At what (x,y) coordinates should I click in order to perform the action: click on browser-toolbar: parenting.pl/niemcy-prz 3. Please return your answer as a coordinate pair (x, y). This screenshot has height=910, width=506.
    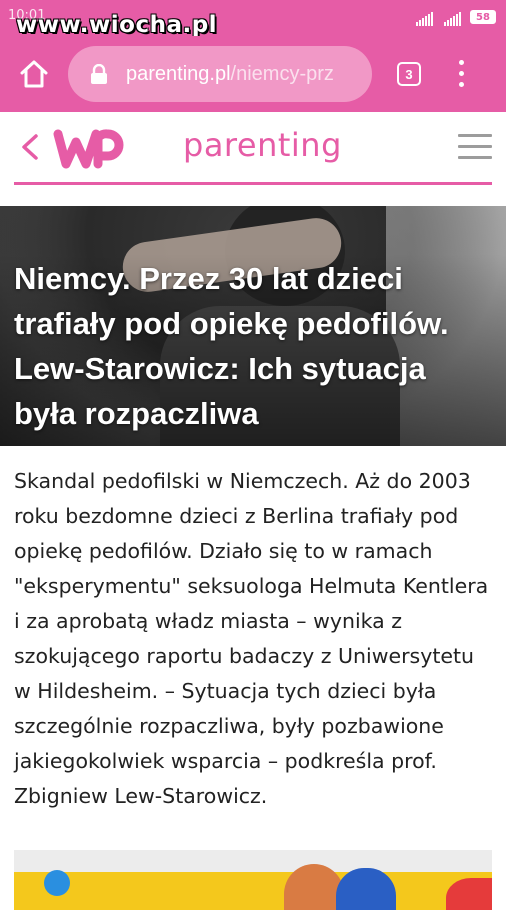
    Looking at the image, I should click on (253, 74).